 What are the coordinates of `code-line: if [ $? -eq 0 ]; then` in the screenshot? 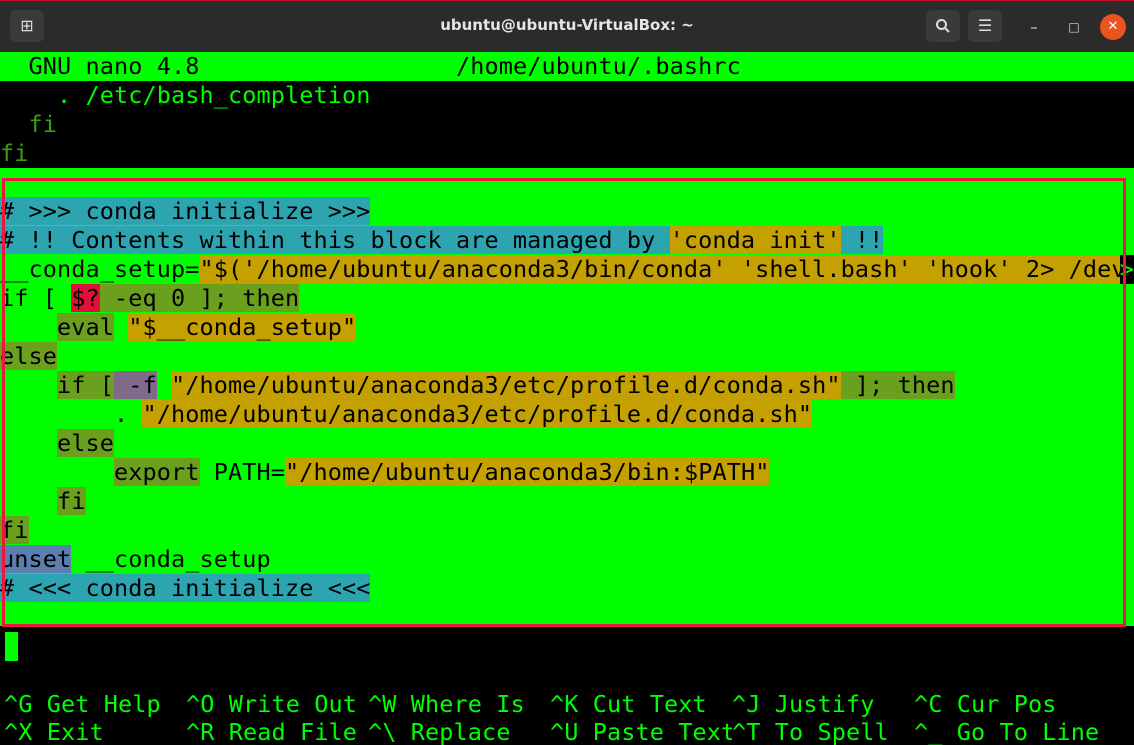 It's located at (567, 298).